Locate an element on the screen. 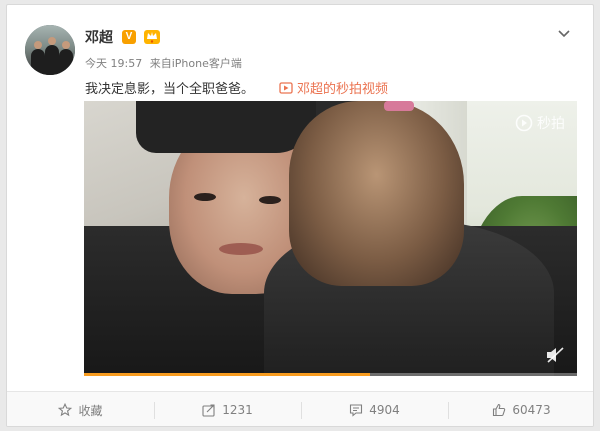 The height and width of the screenshot is (431, 600). video-link-label: 邓超的秒拍视频 is located at coordinates (343, 89).